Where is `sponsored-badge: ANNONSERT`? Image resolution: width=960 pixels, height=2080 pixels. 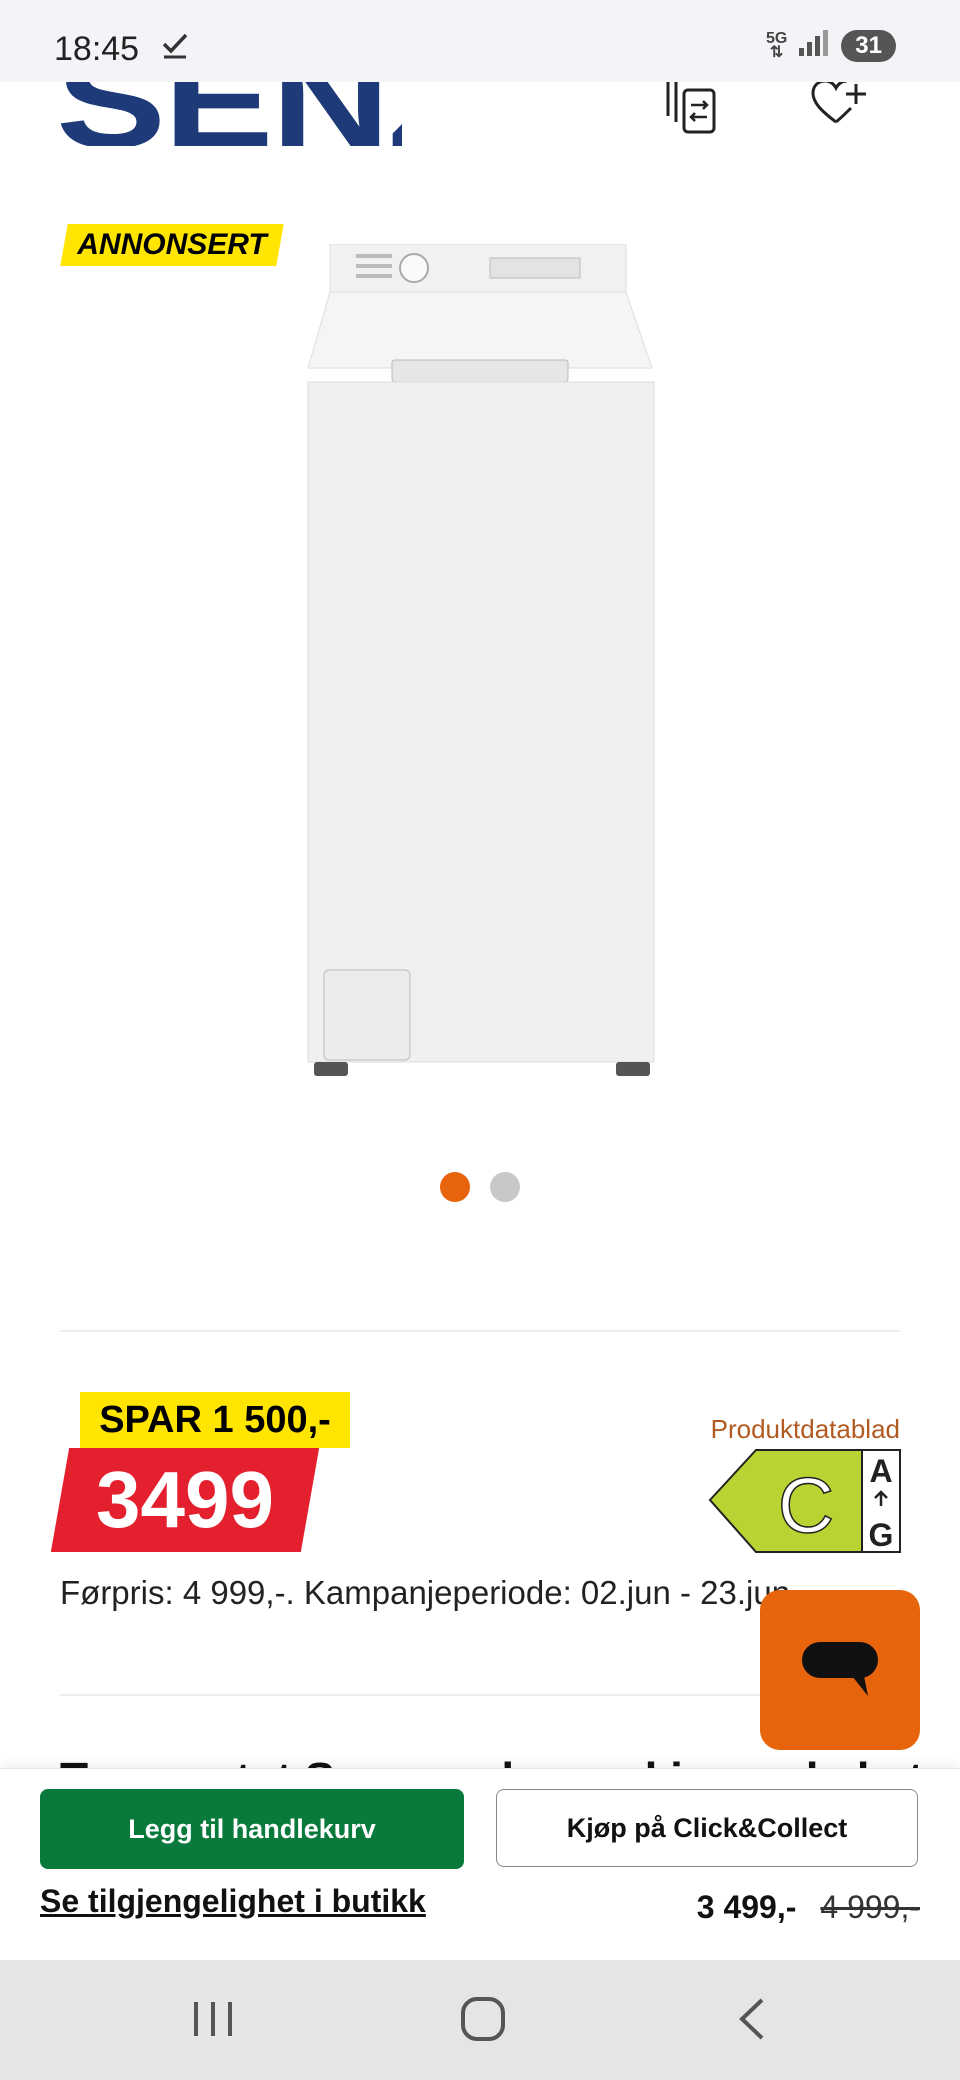 sponsored-badge: ANNONSERT is located at coordinates (172, 245).